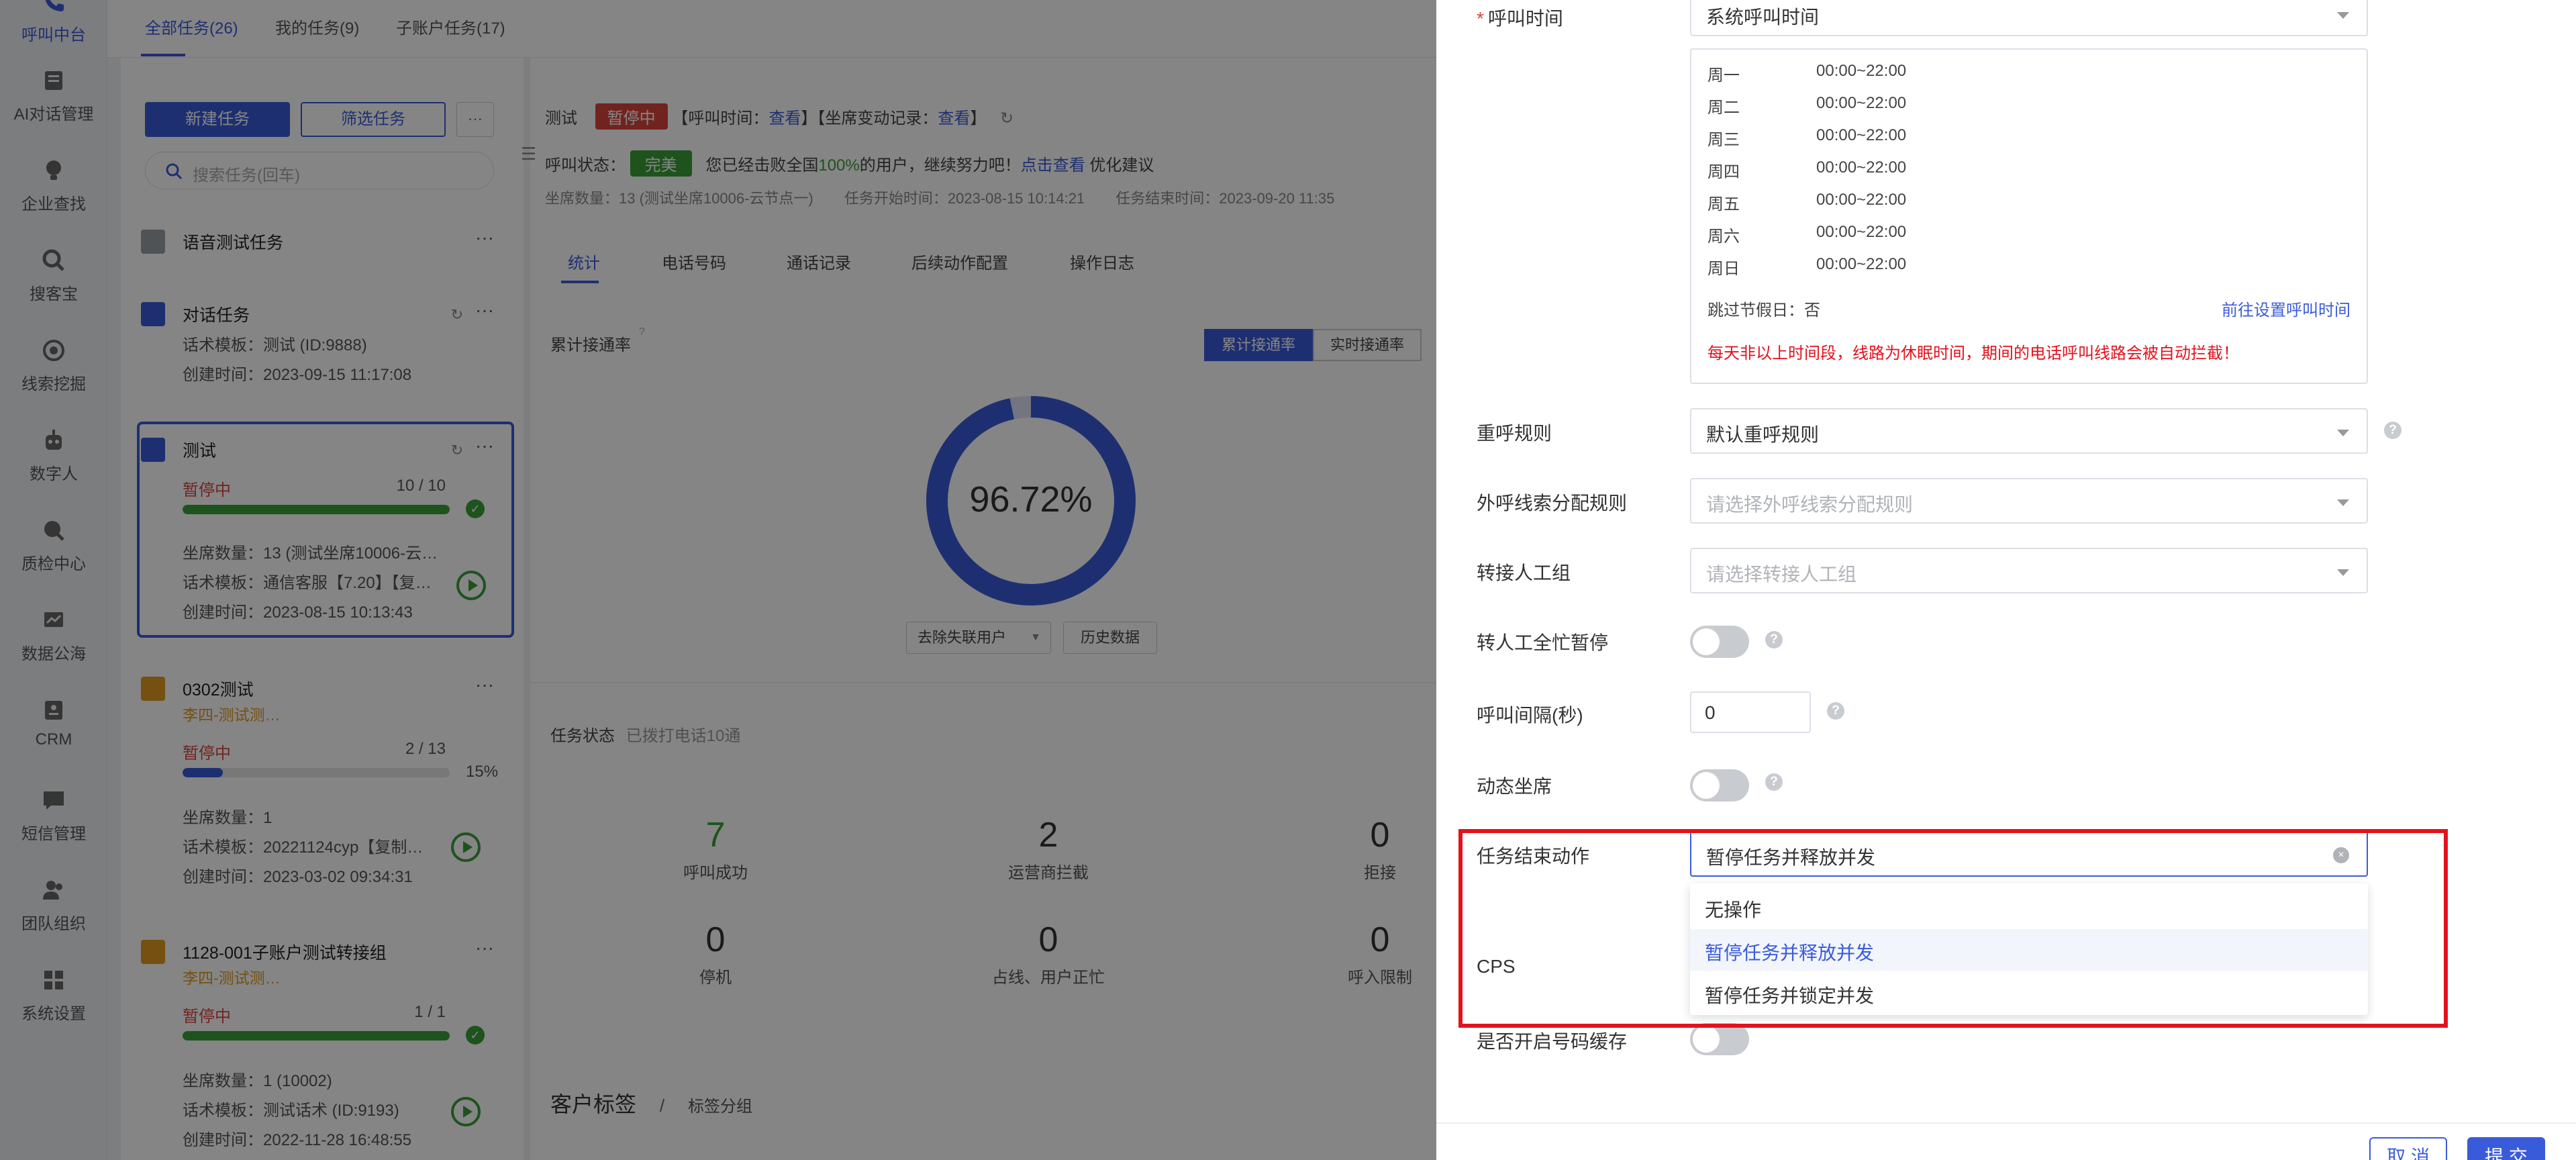  What do you see at coordinates (1520, 18) in the screenshot?
I see `call-time-label: * 呼叫时间` at bounding box center [1520, 18].